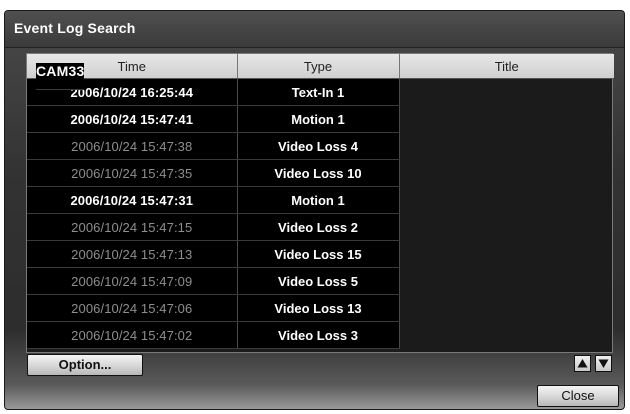  What do you see at coordinates (318, 308) in the screenshot?
I see `type-cell: Video Loss 13` at bounding box center [318, 308].